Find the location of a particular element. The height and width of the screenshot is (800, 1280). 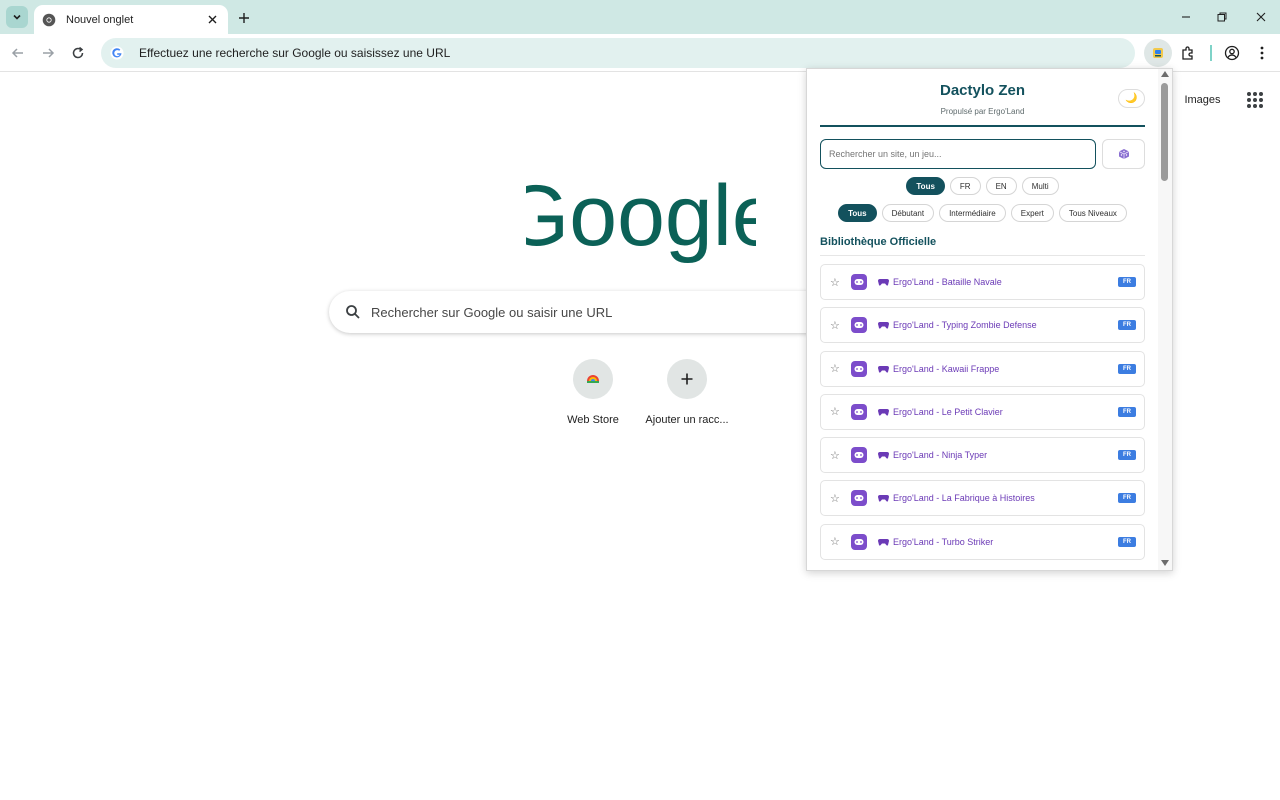

theme-toggle-button: 🌙 is located at coordinates (1131, 98).